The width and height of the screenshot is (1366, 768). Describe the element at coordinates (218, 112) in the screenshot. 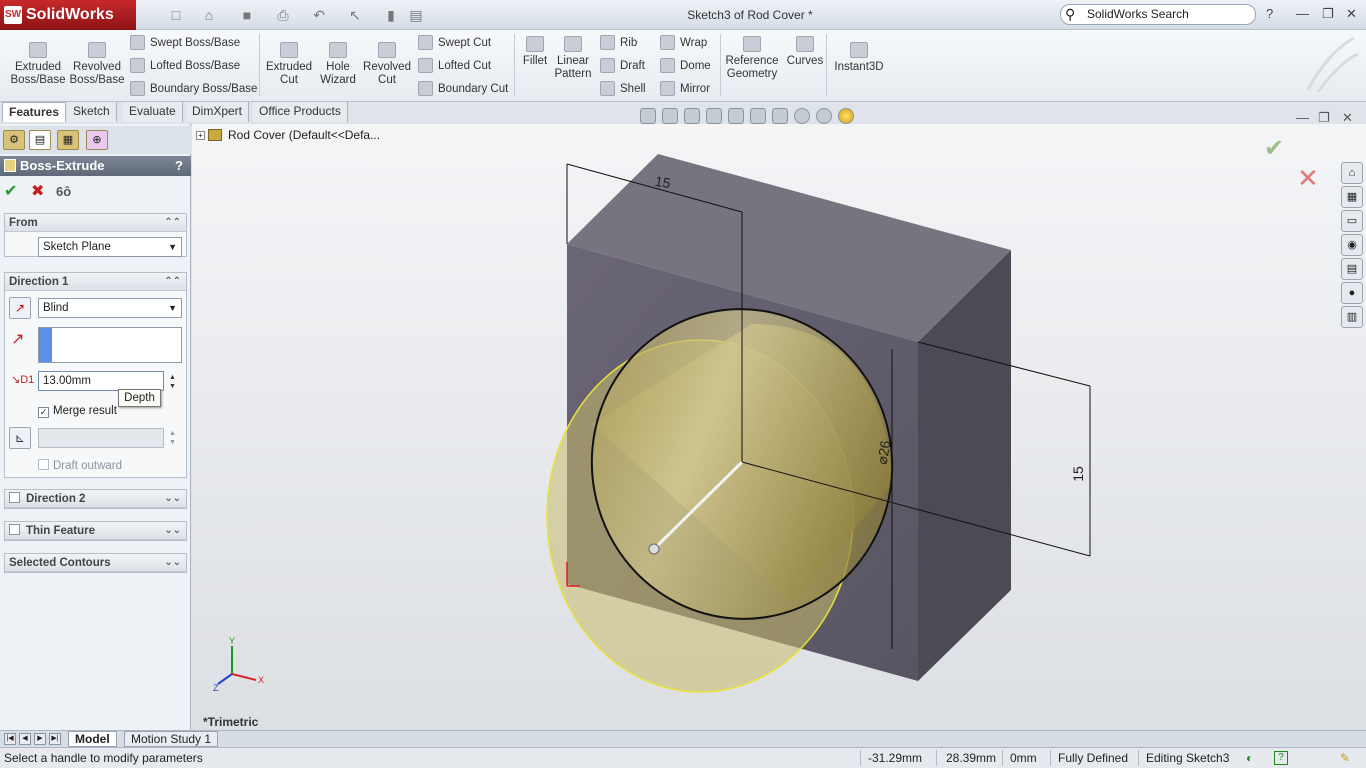

I see `tab-dimxpert: DimXpert` at that location.